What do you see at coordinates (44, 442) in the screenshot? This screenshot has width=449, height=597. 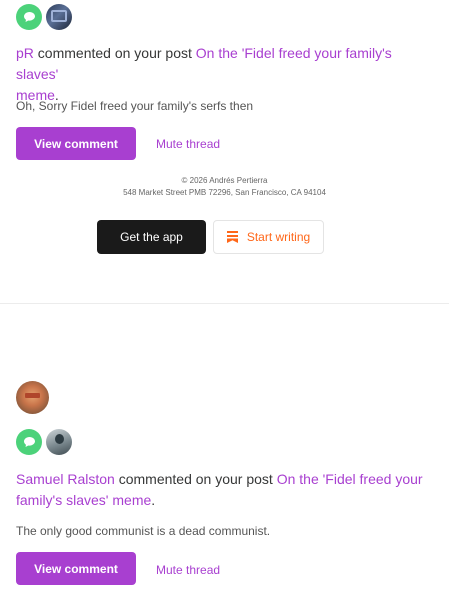 I see `notification-2-avatars` at bounding box center [44, 442].